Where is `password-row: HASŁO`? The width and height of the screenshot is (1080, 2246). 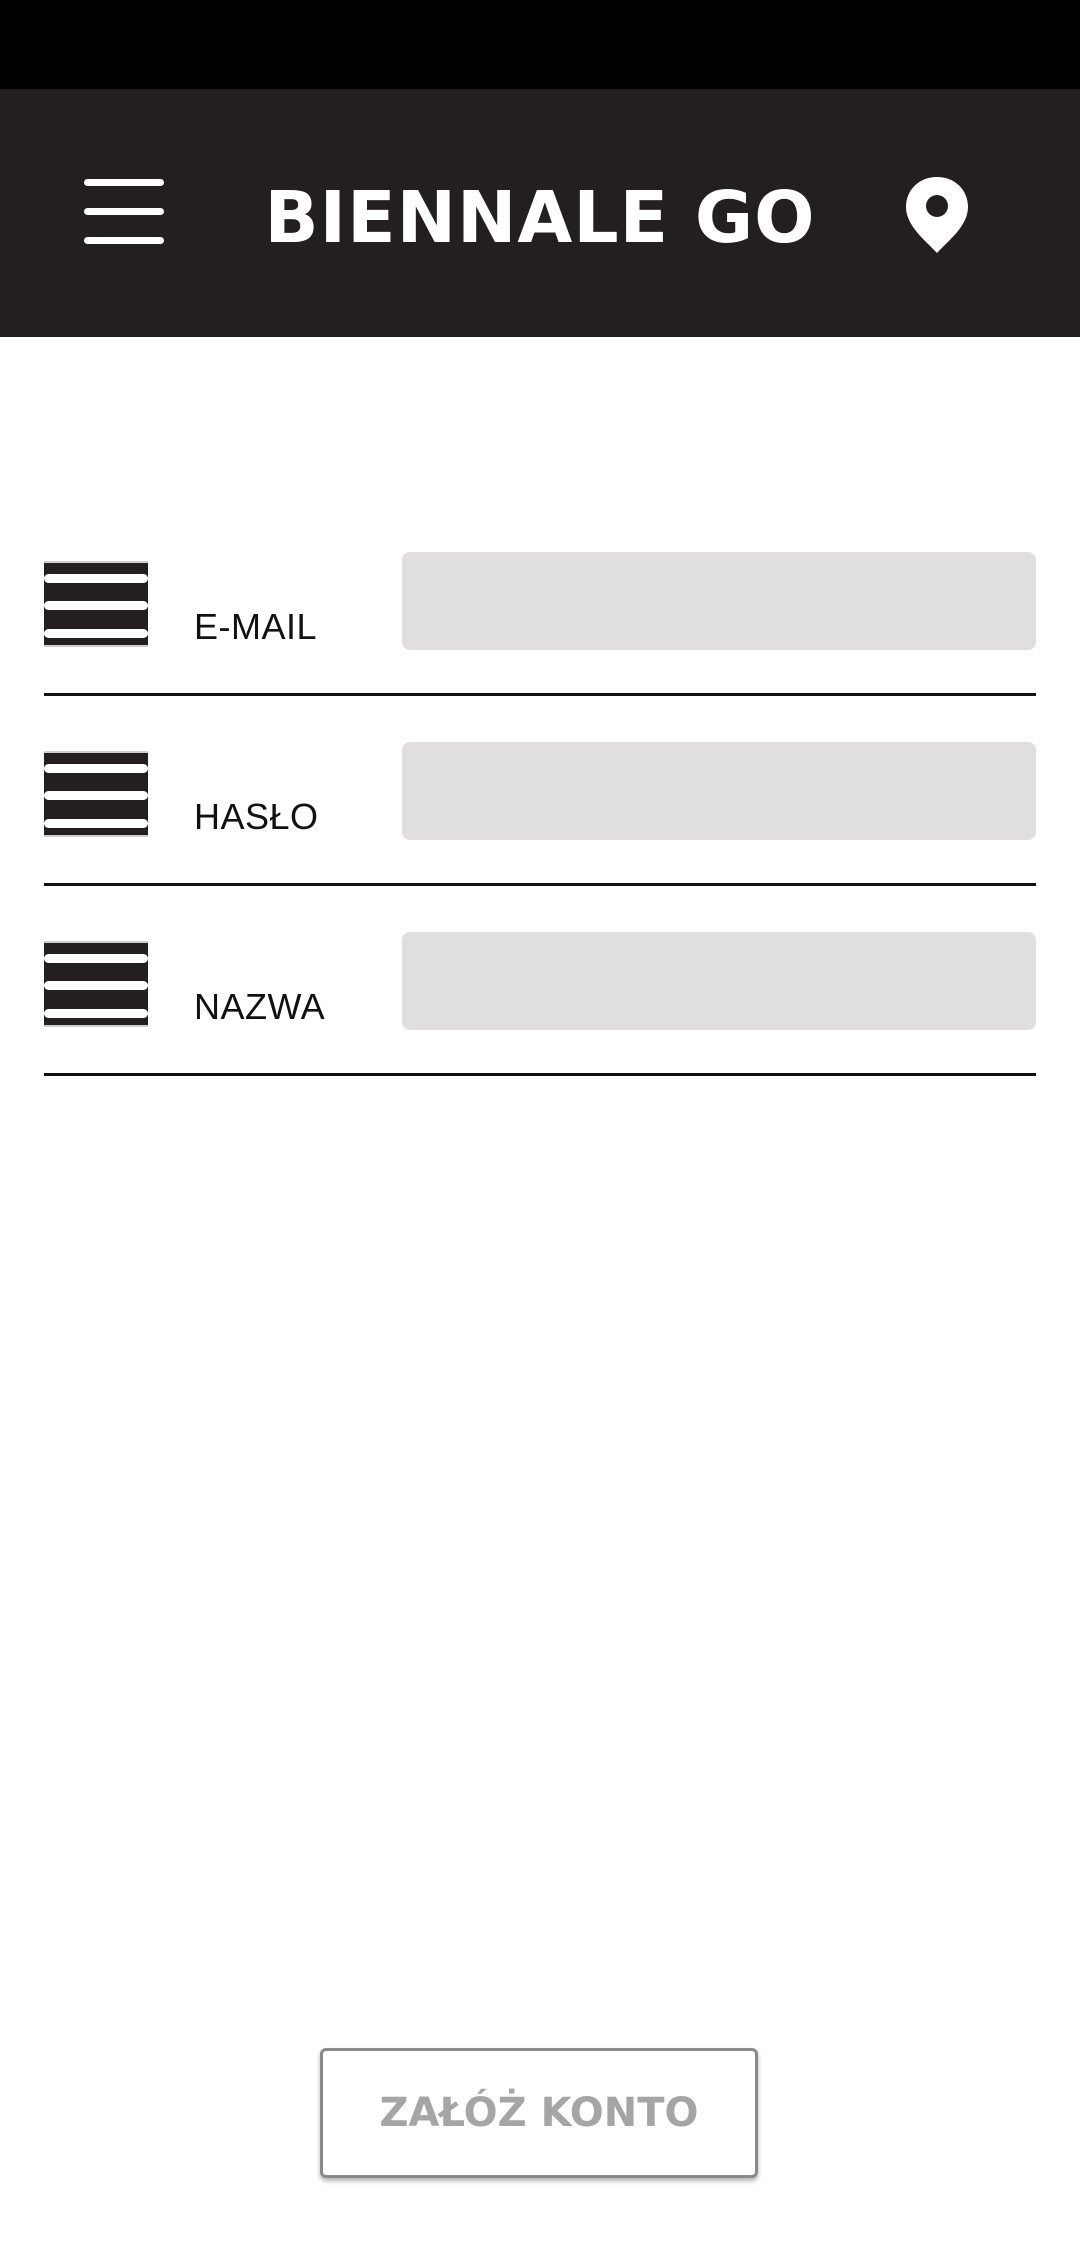 password-row: HASŁO is located at coordinates (540, 812).